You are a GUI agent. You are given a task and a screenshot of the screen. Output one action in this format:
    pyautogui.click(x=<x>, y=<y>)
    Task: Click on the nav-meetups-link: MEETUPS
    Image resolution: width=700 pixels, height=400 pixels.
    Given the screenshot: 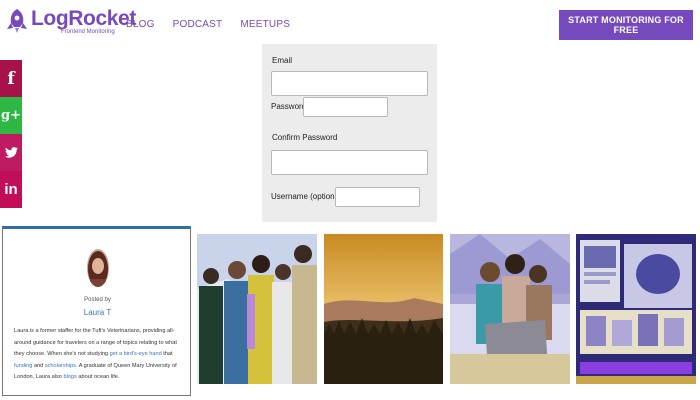 What is the action you would take?
    pyautogui.click(x=265, y=24)
    